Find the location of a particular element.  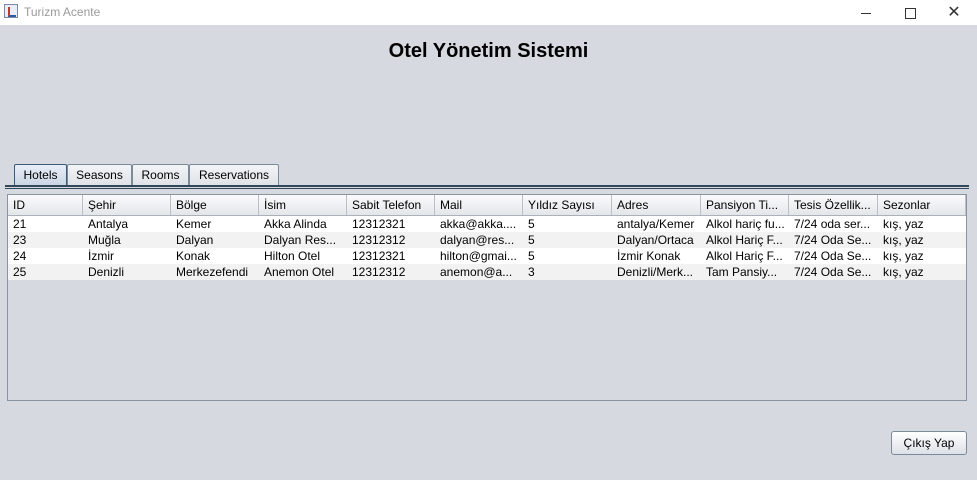

cell-id: 24 is located at coordinates (20, 256).